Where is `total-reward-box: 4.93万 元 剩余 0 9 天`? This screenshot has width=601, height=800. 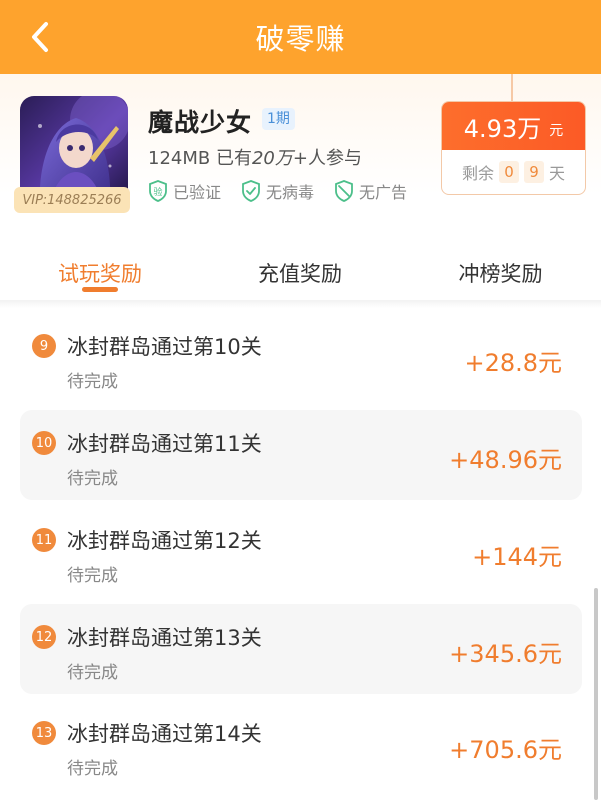 total-reward-box: 4.93万 元 剩余 0 9 天 is located at coordinates (513, 148).